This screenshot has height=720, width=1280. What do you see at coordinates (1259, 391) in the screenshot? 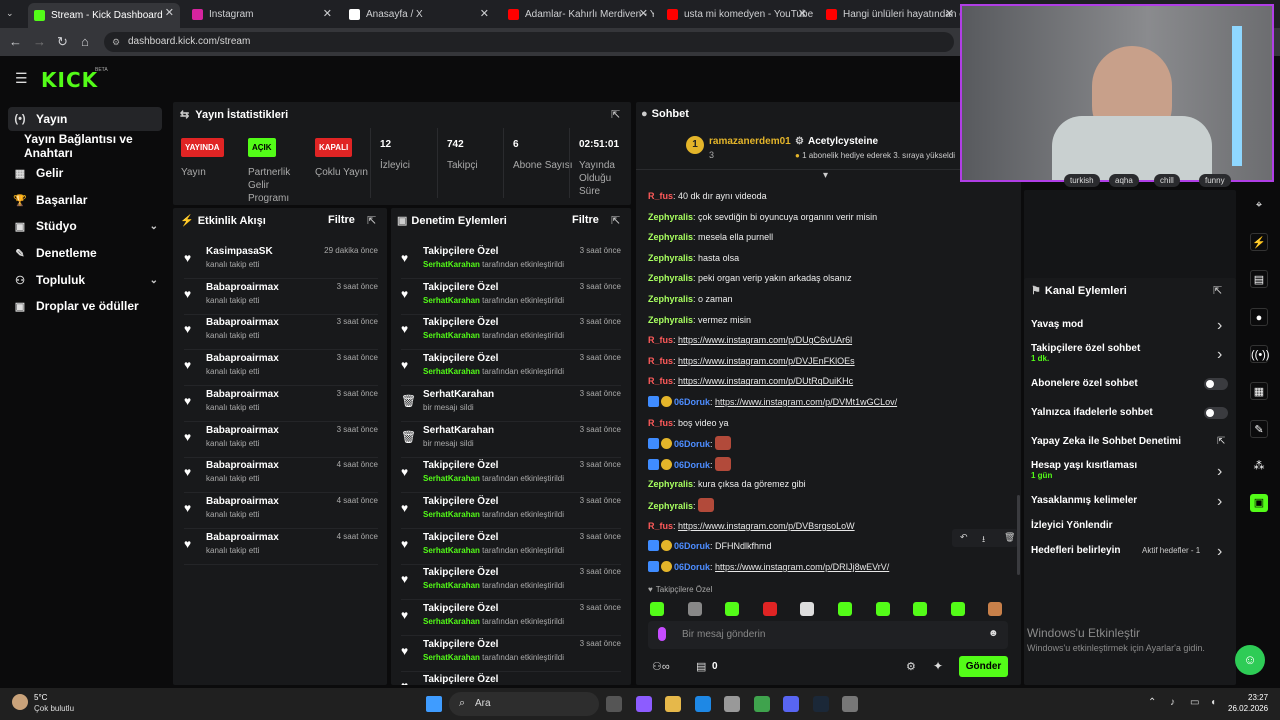
I see `layout-icon: ▦` at bounding box center [1259, 391].